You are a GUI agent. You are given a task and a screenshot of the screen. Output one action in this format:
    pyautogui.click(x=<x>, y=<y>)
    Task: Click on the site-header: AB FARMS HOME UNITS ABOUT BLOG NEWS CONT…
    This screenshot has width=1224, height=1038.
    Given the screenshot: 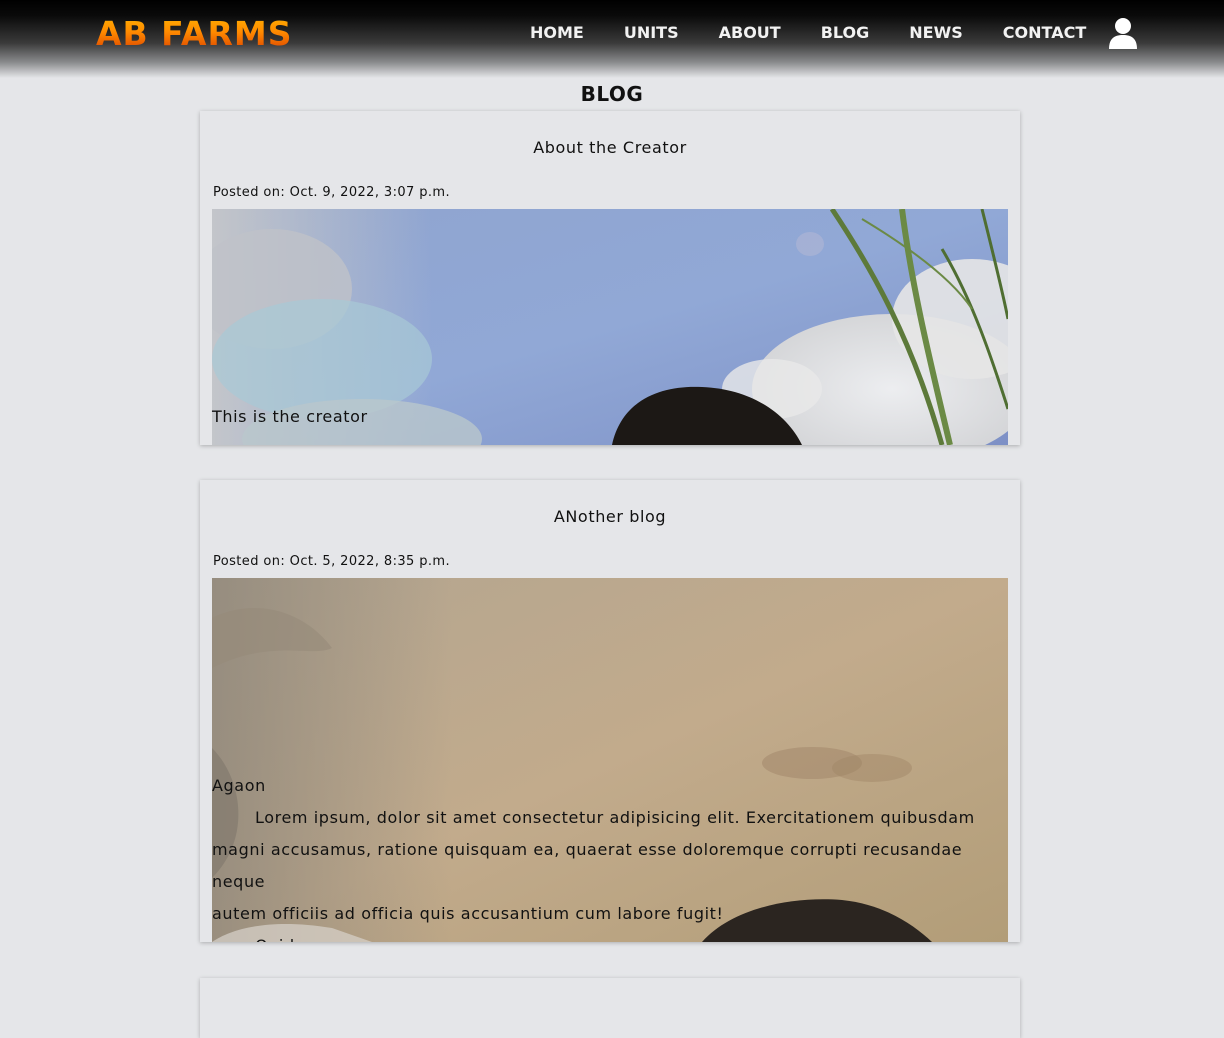 What is the action you would take?
    pyautogui.click(x=612, y=39)
    